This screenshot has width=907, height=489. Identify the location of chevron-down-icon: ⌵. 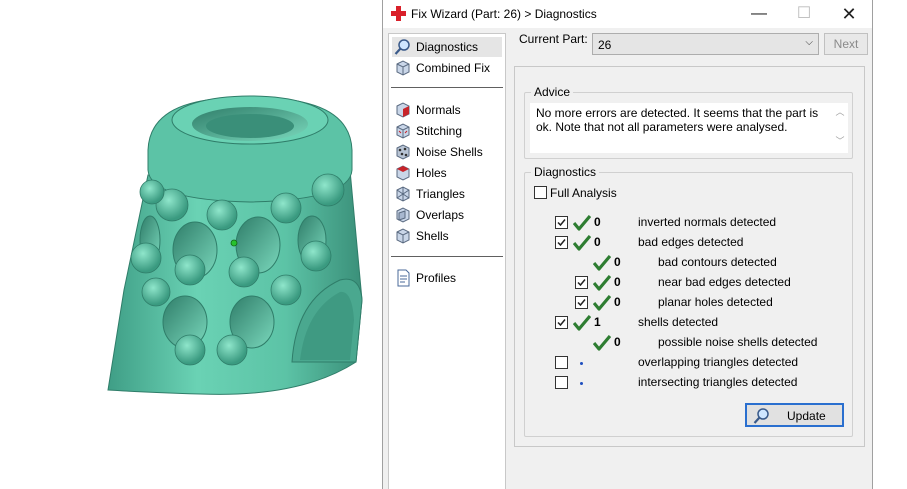
(809, 42).